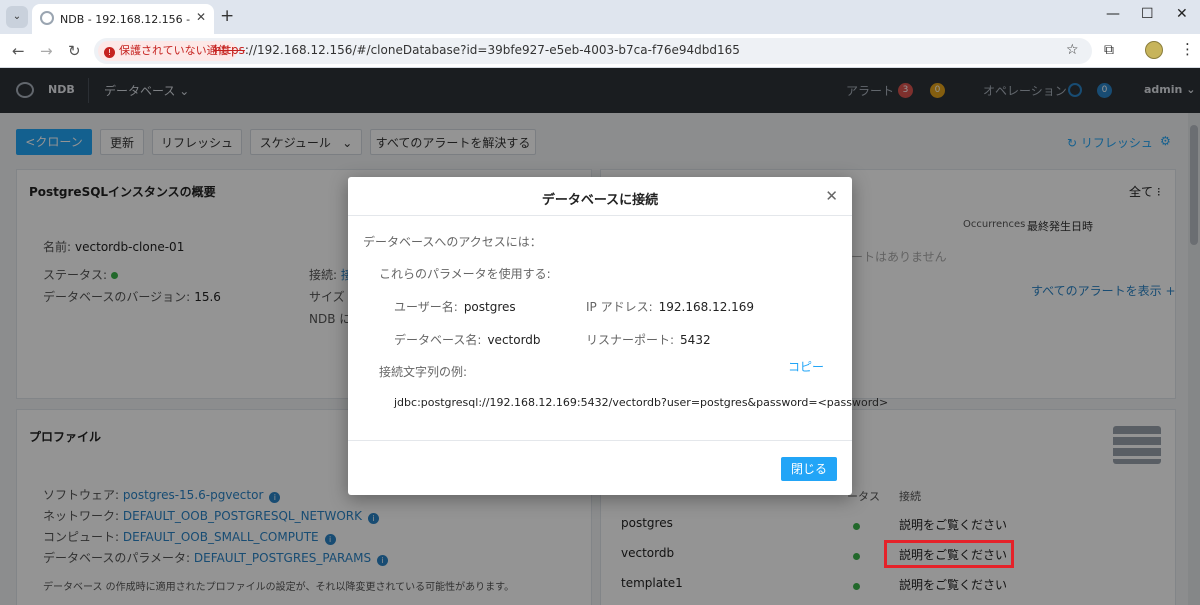  Describe the element at coordinates (600, 440) in the screenshot. I see `modal-footer-divider` at that location.